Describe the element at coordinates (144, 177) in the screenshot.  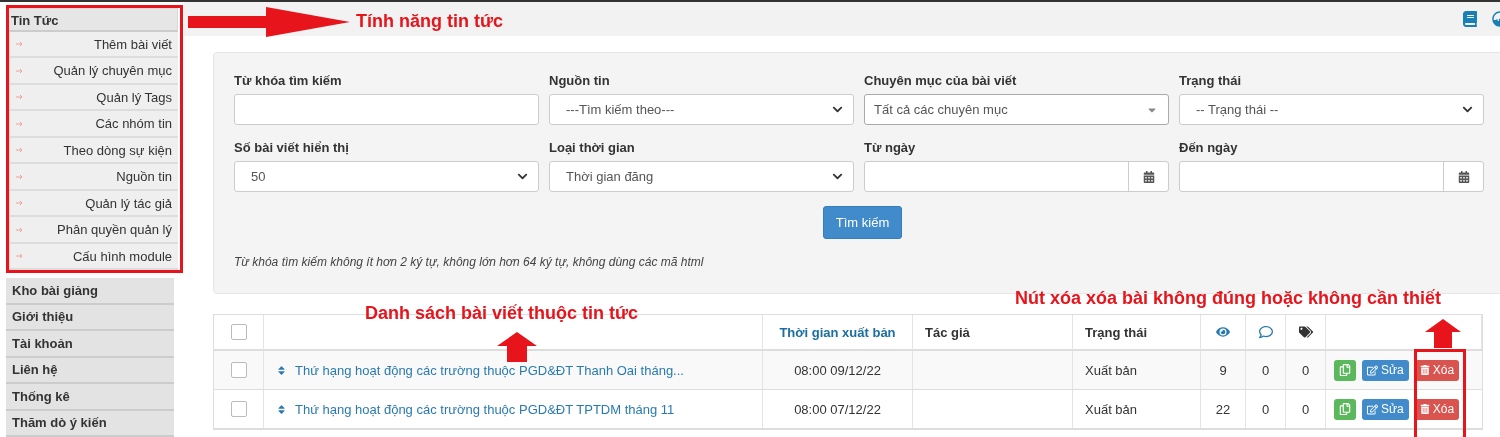
I see `sidebar-subitem-label: Nguồn tin` at that location.